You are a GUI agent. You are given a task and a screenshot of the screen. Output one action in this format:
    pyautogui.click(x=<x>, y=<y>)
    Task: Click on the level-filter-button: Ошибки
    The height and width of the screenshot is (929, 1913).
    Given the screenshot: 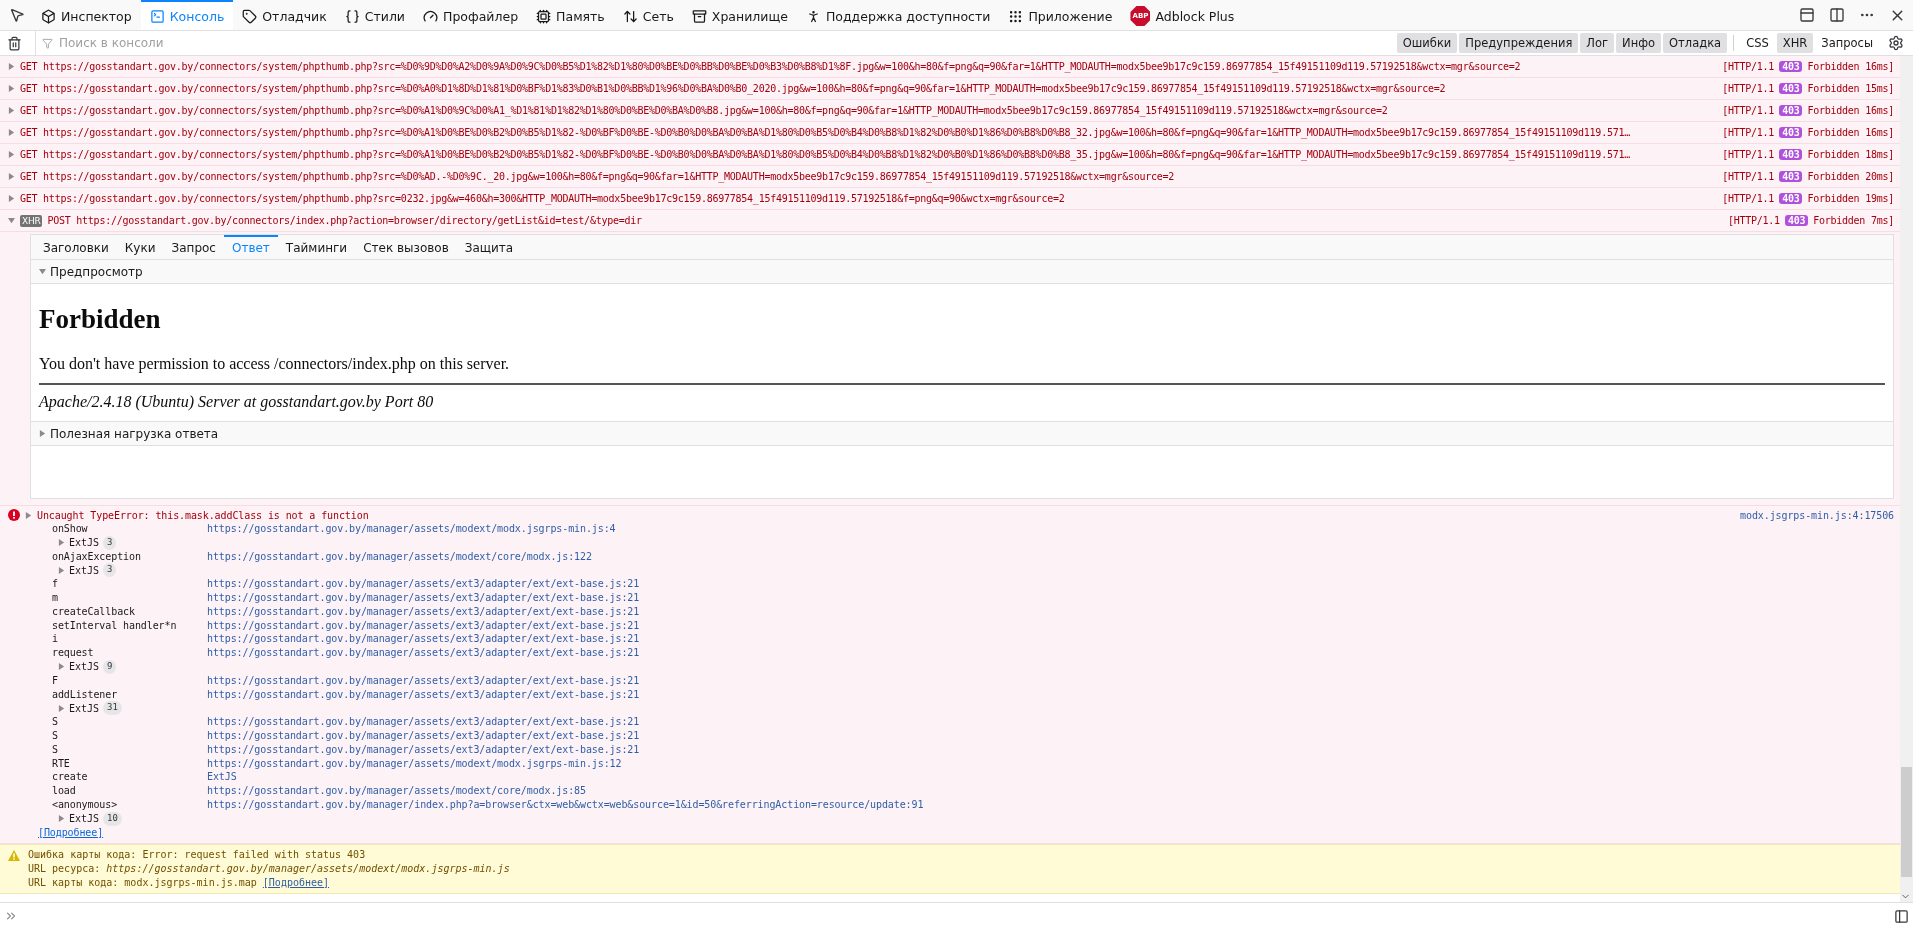 What is the action you would take?
    pyautogui.click(x=1427, y=43)
    